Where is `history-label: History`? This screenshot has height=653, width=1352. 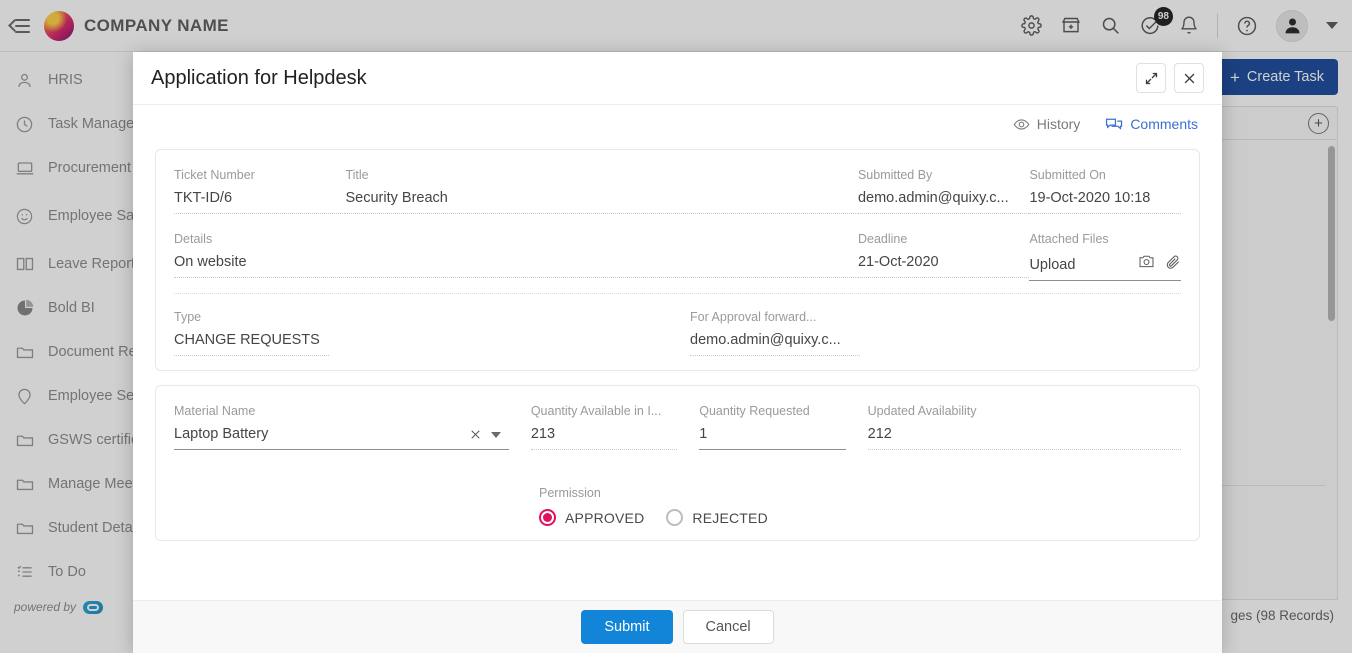
history-label: History is located at coordinates (1058, 124).